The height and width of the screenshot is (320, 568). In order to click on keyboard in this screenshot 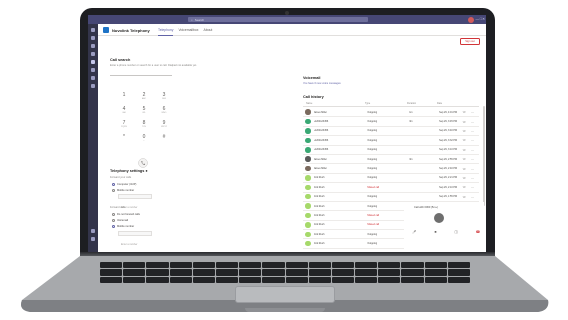, I will do `click(285, 272)`.